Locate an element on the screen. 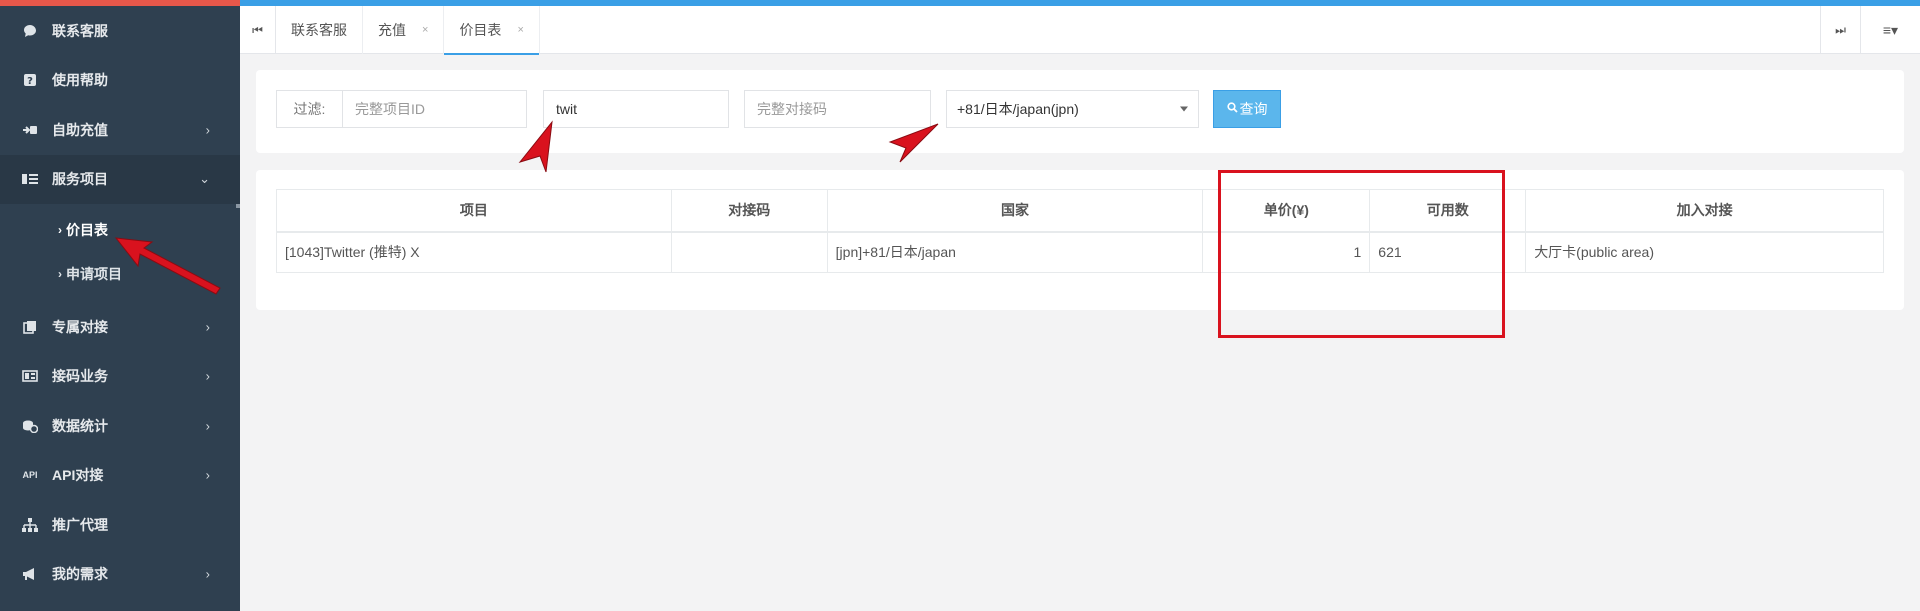  sidebar-item-referral: 推广代理 is located at coordinates (120, 525).